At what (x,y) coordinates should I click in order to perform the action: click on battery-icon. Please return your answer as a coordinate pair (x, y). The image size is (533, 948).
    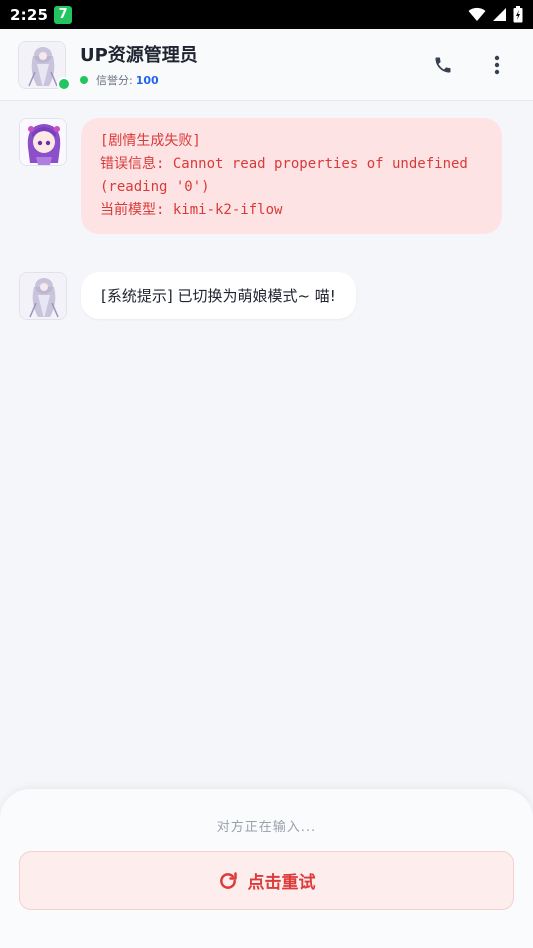
    Looking at the image, I should click on (518, 14).